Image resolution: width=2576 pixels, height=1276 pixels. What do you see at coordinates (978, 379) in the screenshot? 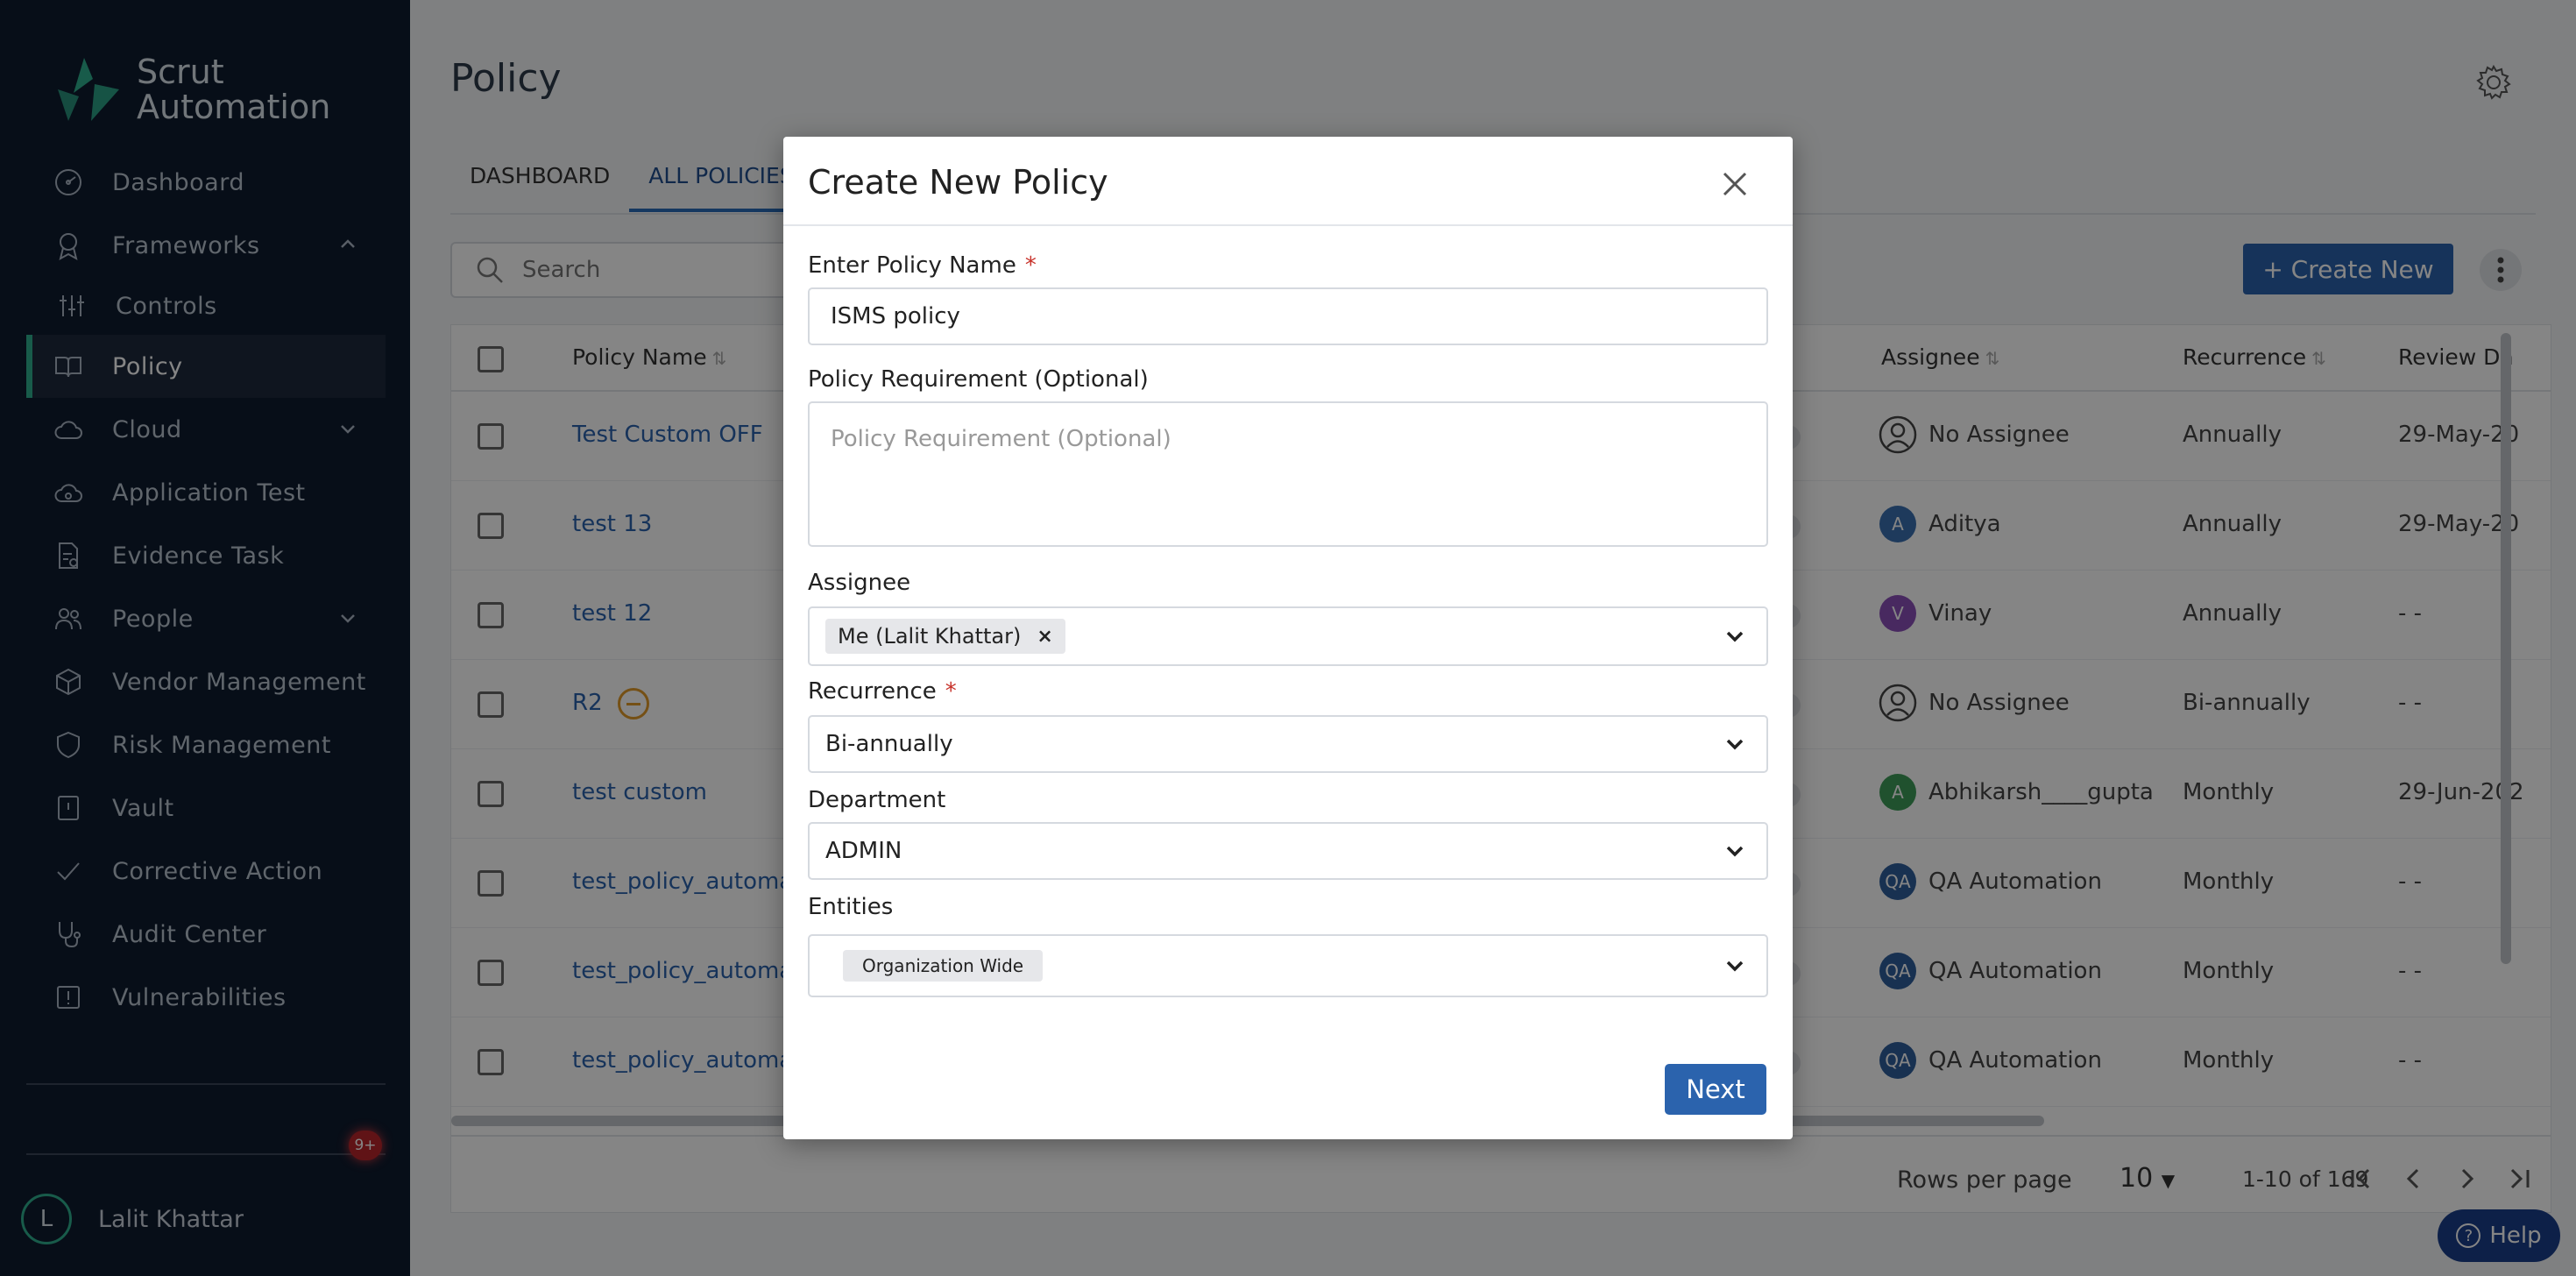
I see `policy-requirement-label: Policy Requirement (Optional)` at bounding box center [978, 379].